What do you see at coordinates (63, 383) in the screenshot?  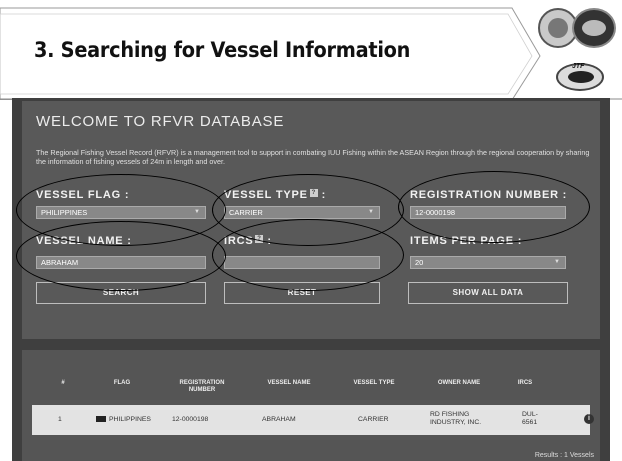 I see `column-header-num: #` at bounding box center [63, 383].